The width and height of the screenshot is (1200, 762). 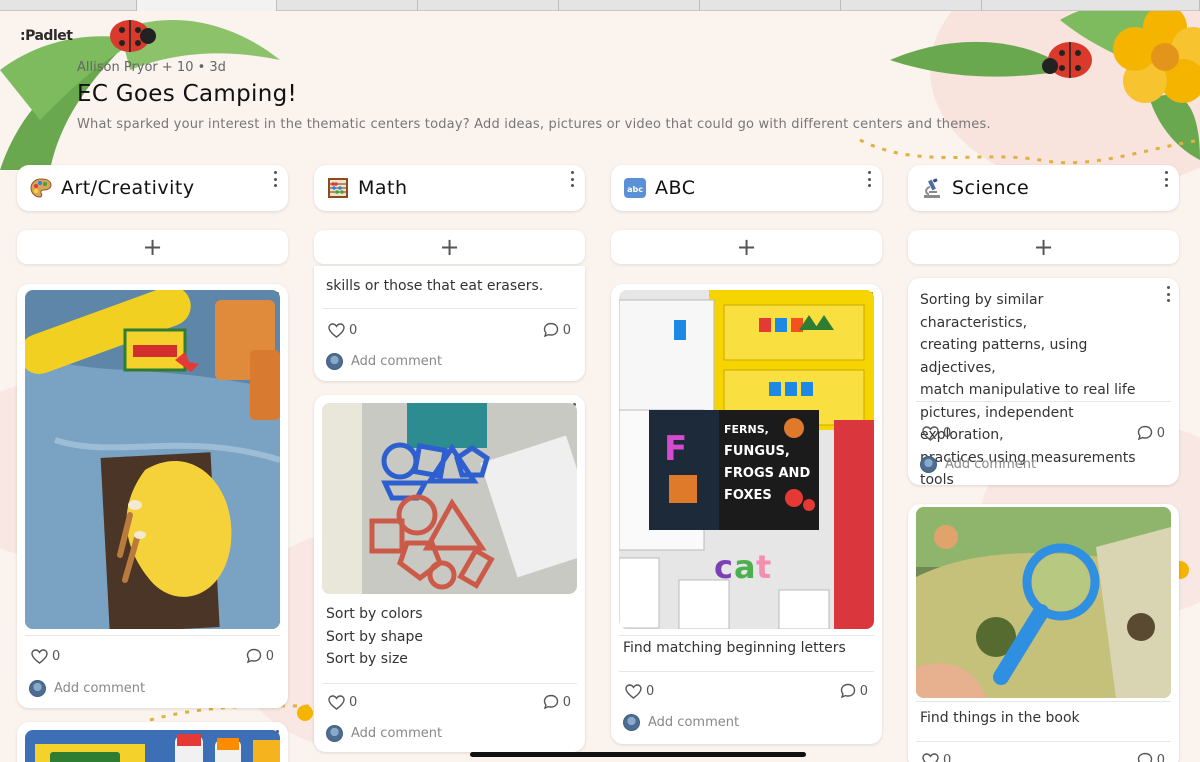 What do you see at coordinates (1168, 294) in the screenshot?
I see `post-menu-icon` at bounding box center [1168, 294].